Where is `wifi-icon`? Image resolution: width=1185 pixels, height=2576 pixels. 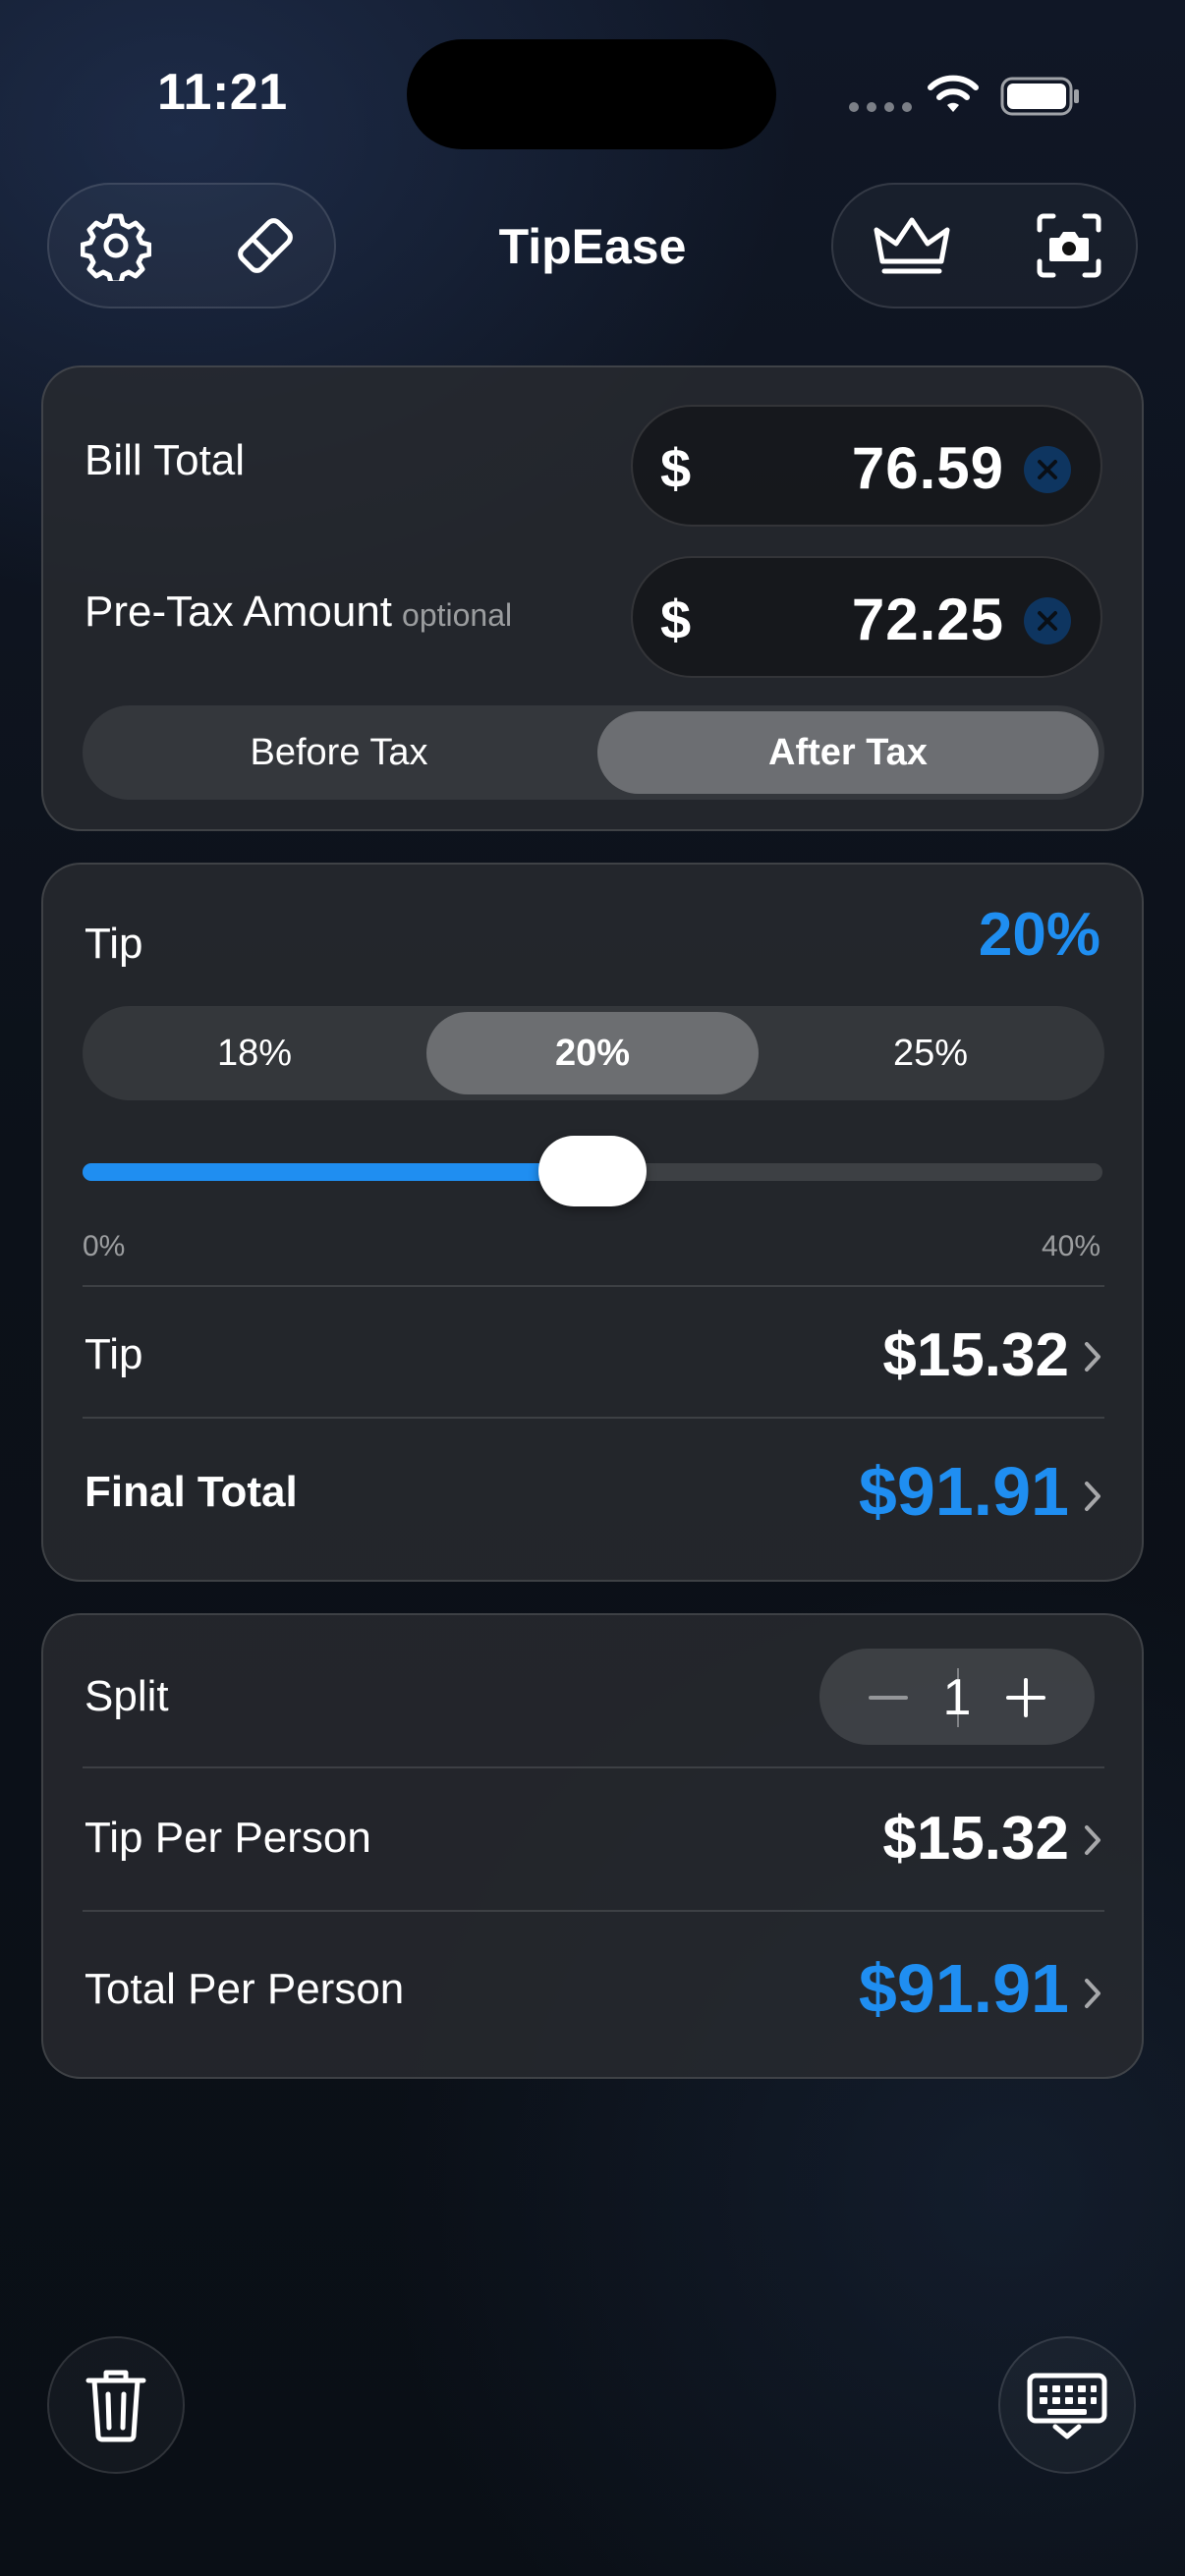 wifi-icon is located at coordinates (954, 93).